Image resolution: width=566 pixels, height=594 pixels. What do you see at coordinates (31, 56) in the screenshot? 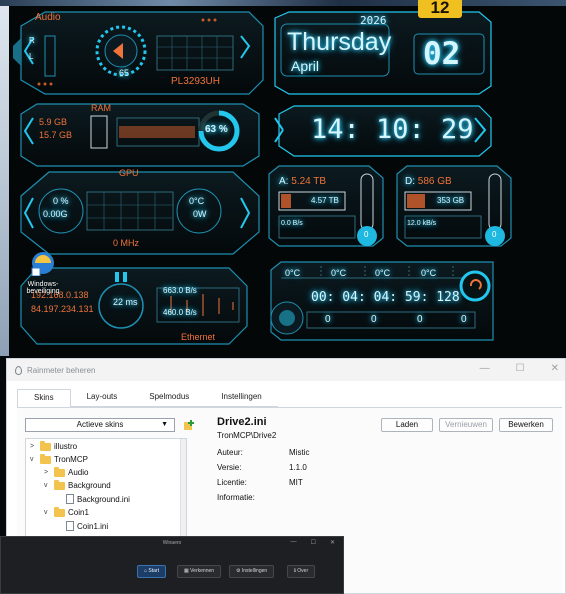
I see `audio-channel-left: L` at bounding box center [31, 56].